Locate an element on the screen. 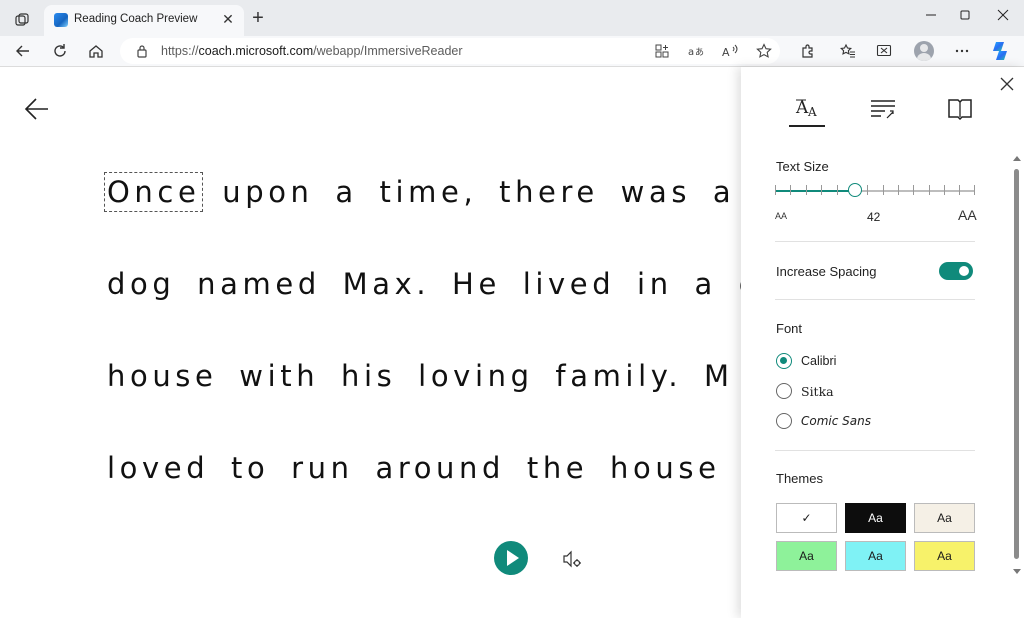 The height and width of the screenshot is (618, 1024). lock-icon is located at coordinates (142, 51).